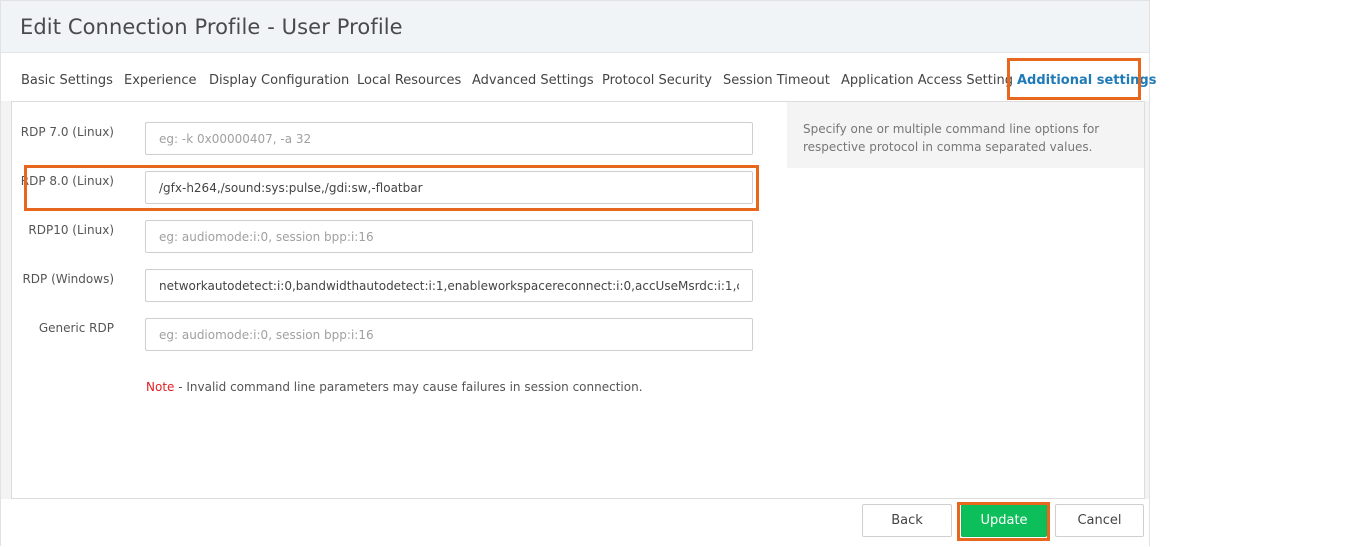 Image resolution: width=1348 pixels, height=547 pixels. What do you see at coordinates (68, 279) in the screenshot?
I see `field-label-rdp-windows: RDP (Windows)` at bounding box center [68, 279].